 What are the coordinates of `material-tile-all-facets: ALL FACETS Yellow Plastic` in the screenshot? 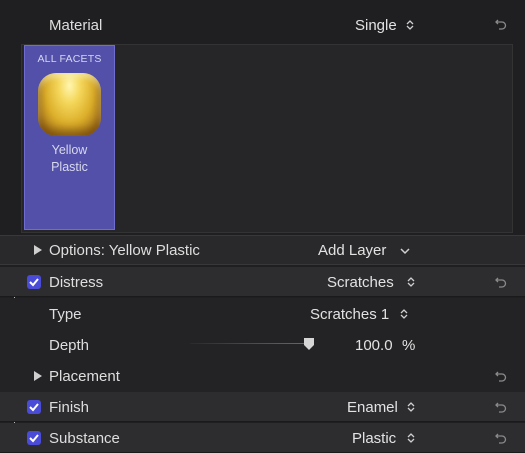 It's located at (69, 137).